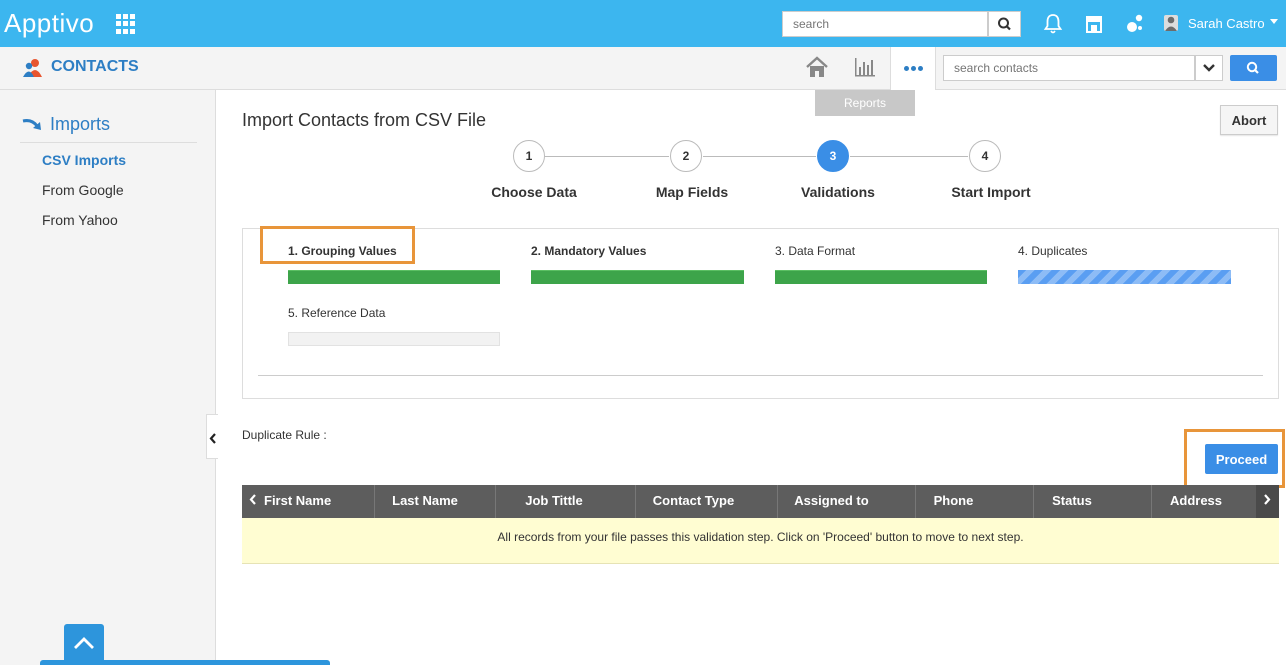  Describe the element at coordinates (953, 501) in the screenshot. I see `column-header-phone: Phone` at that location.